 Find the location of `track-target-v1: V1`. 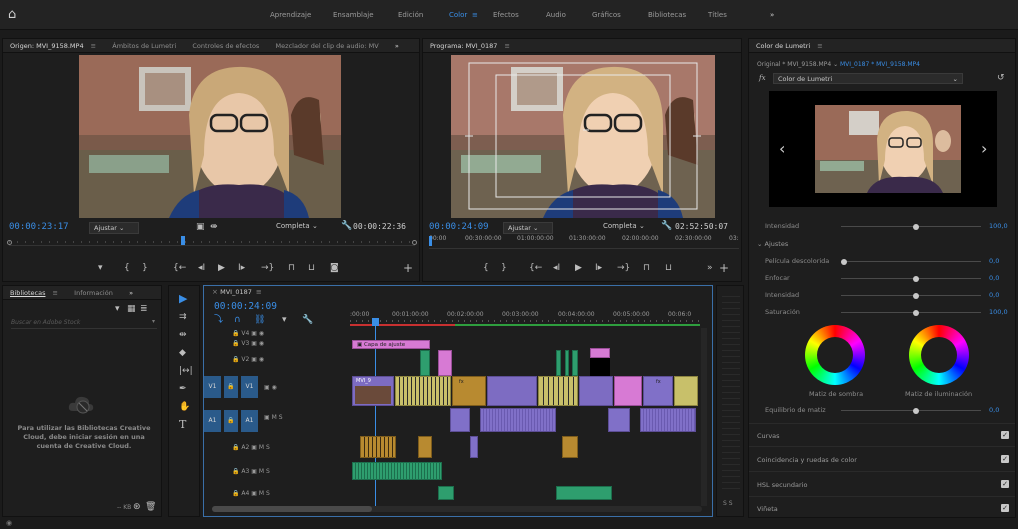

track-target-v1: V1 is located at coordinates (249, 387).